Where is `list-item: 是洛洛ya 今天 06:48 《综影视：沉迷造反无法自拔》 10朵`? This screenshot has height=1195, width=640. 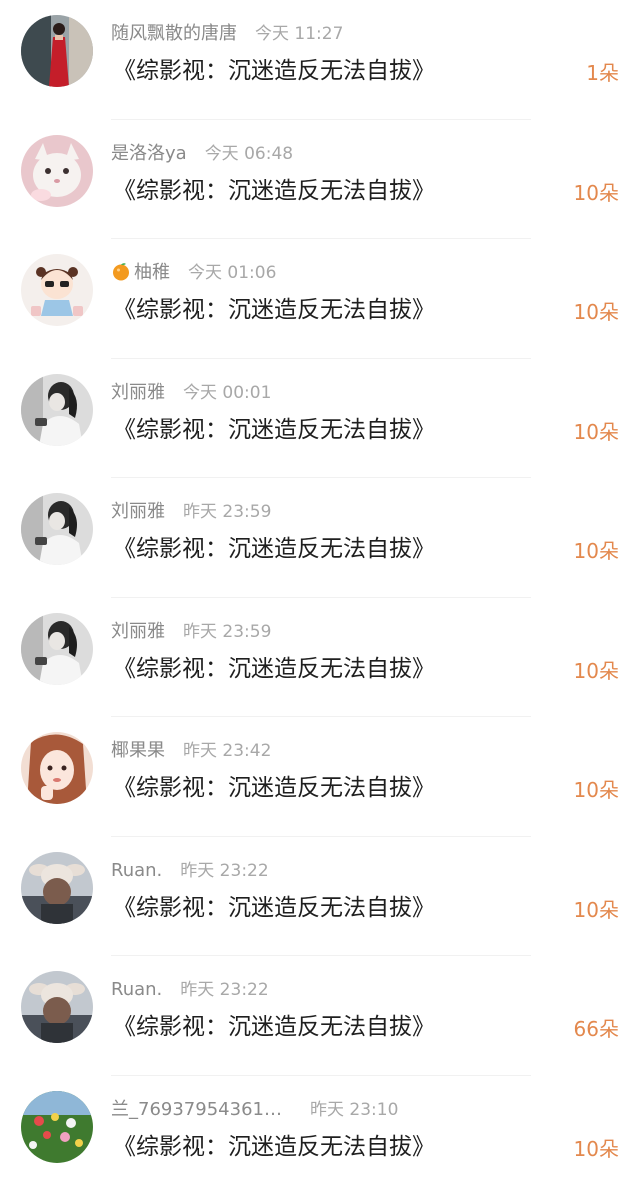
list-item: 是洛洛ya 今天 06:48 《综影视：沉迷造反无法自拔》 10朵 is located at coordinates (320, 180).